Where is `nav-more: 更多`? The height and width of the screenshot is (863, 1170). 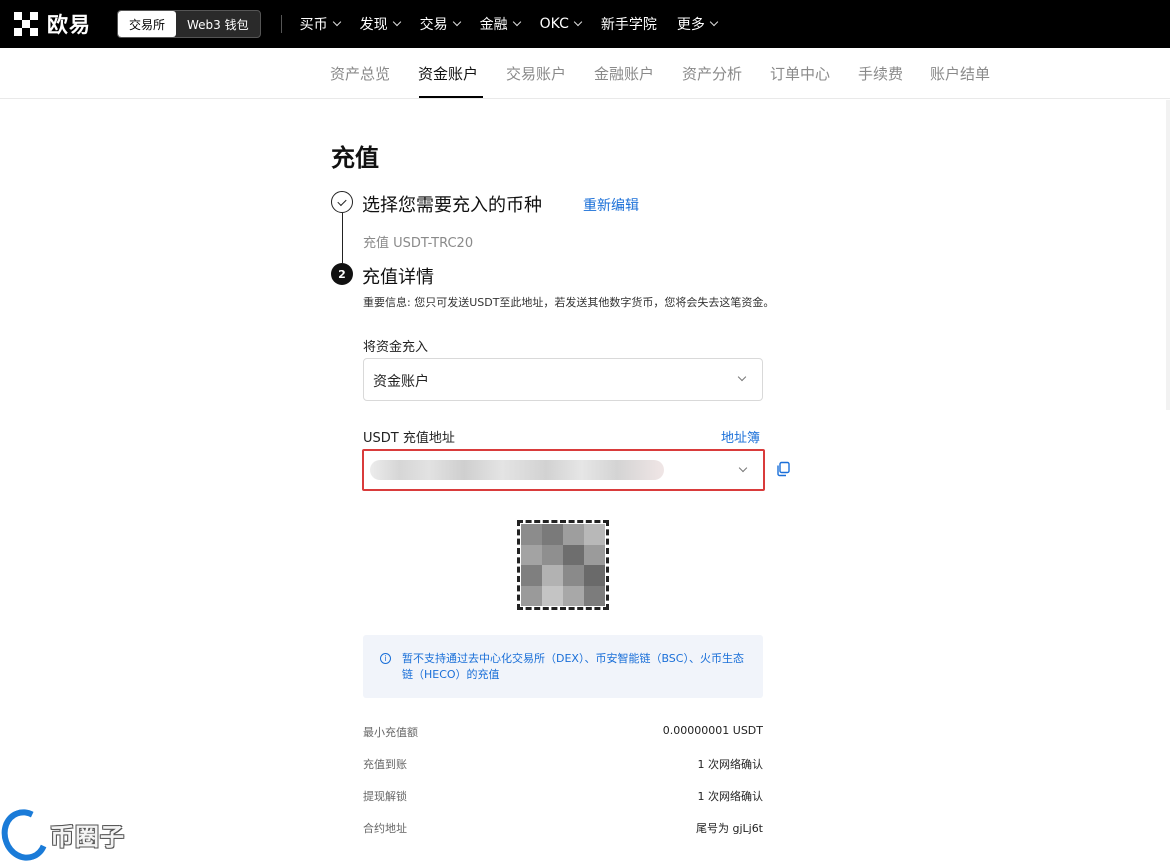 nav-more: 更多 is located at coordinates (698, 24).